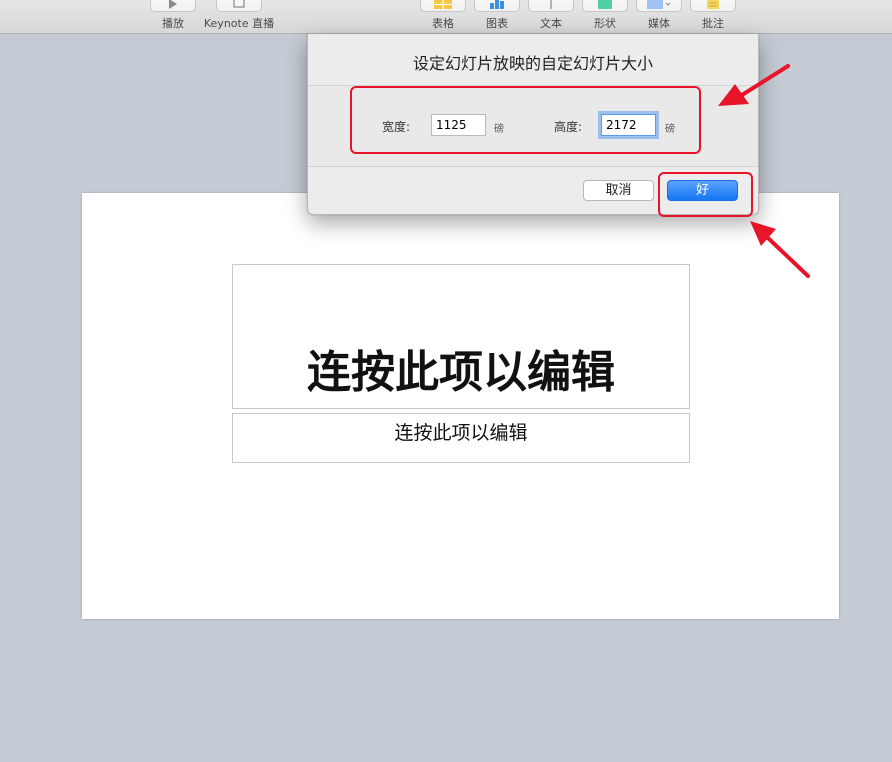  I want to click on chart-label: 图表, so click(497, 23).